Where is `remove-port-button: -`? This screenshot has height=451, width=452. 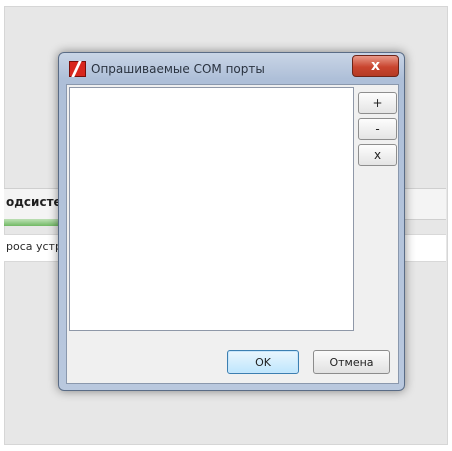 remove-port-button: - is located at coordinates (377, 129).